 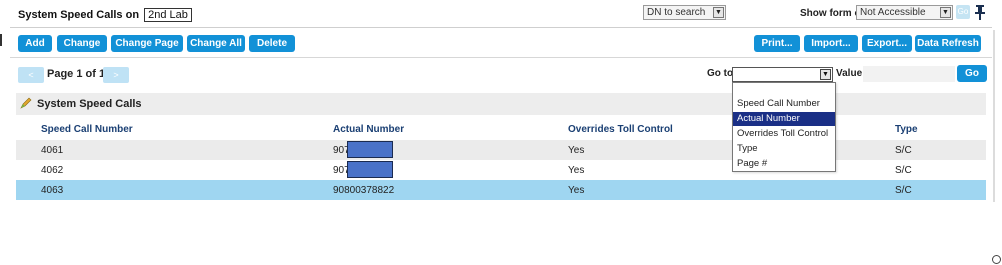 What do you see at coordinates (849, 73) in the screenshot?
I see `value-label: Value` at bounding box center [849, 73].